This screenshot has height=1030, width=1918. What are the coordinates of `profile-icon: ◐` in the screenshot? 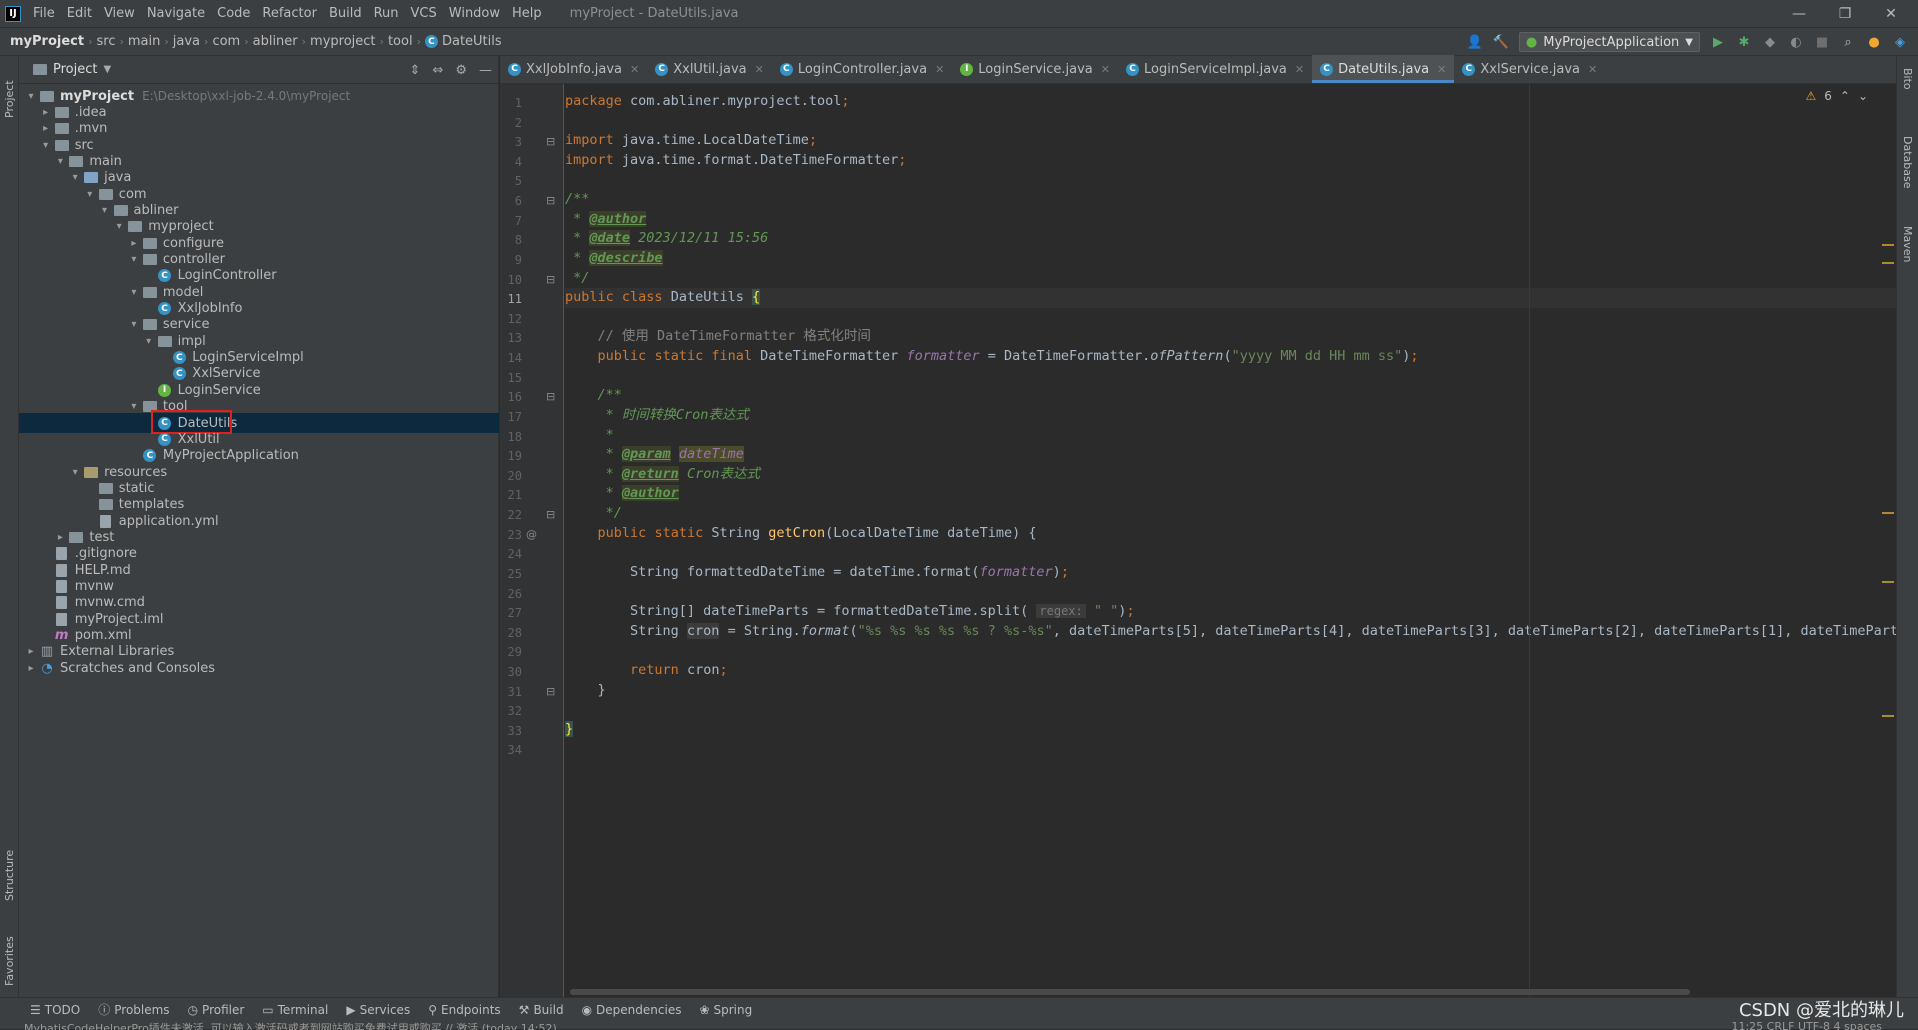 It's located at (1796, 42).